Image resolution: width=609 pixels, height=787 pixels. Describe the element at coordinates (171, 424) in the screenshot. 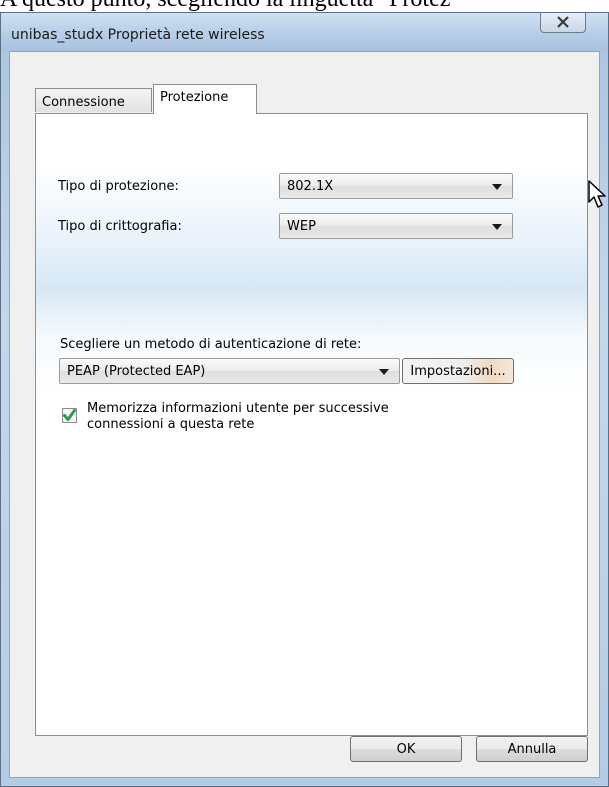

I see `remember-credentials-label-line2: connessioni a questa rete` at that location.